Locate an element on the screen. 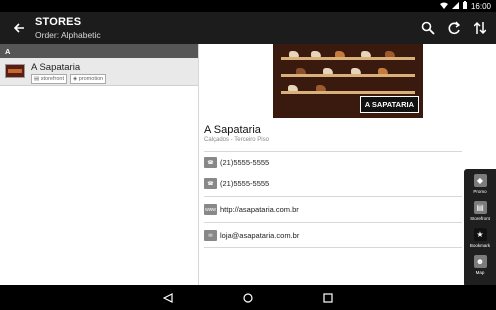  store-title: A Sapataria is located at coordinates (232, 130).